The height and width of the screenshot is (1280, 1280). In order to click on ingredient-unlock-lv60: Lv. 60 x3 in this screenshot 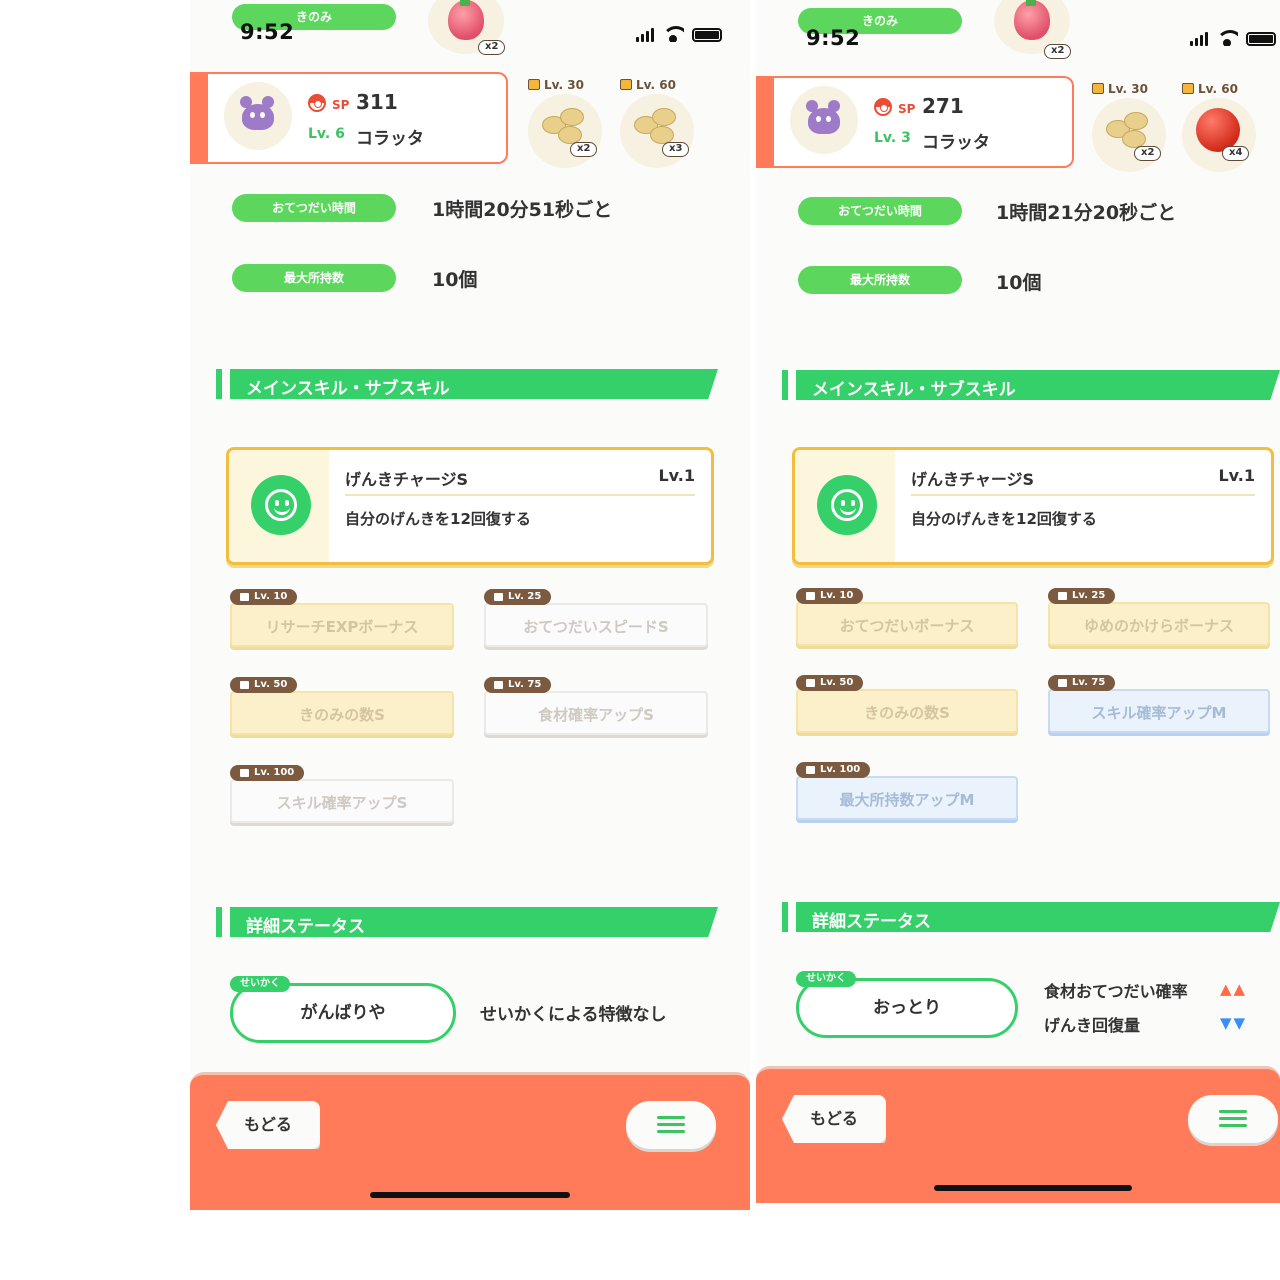, I will do `click(655, 123)`.